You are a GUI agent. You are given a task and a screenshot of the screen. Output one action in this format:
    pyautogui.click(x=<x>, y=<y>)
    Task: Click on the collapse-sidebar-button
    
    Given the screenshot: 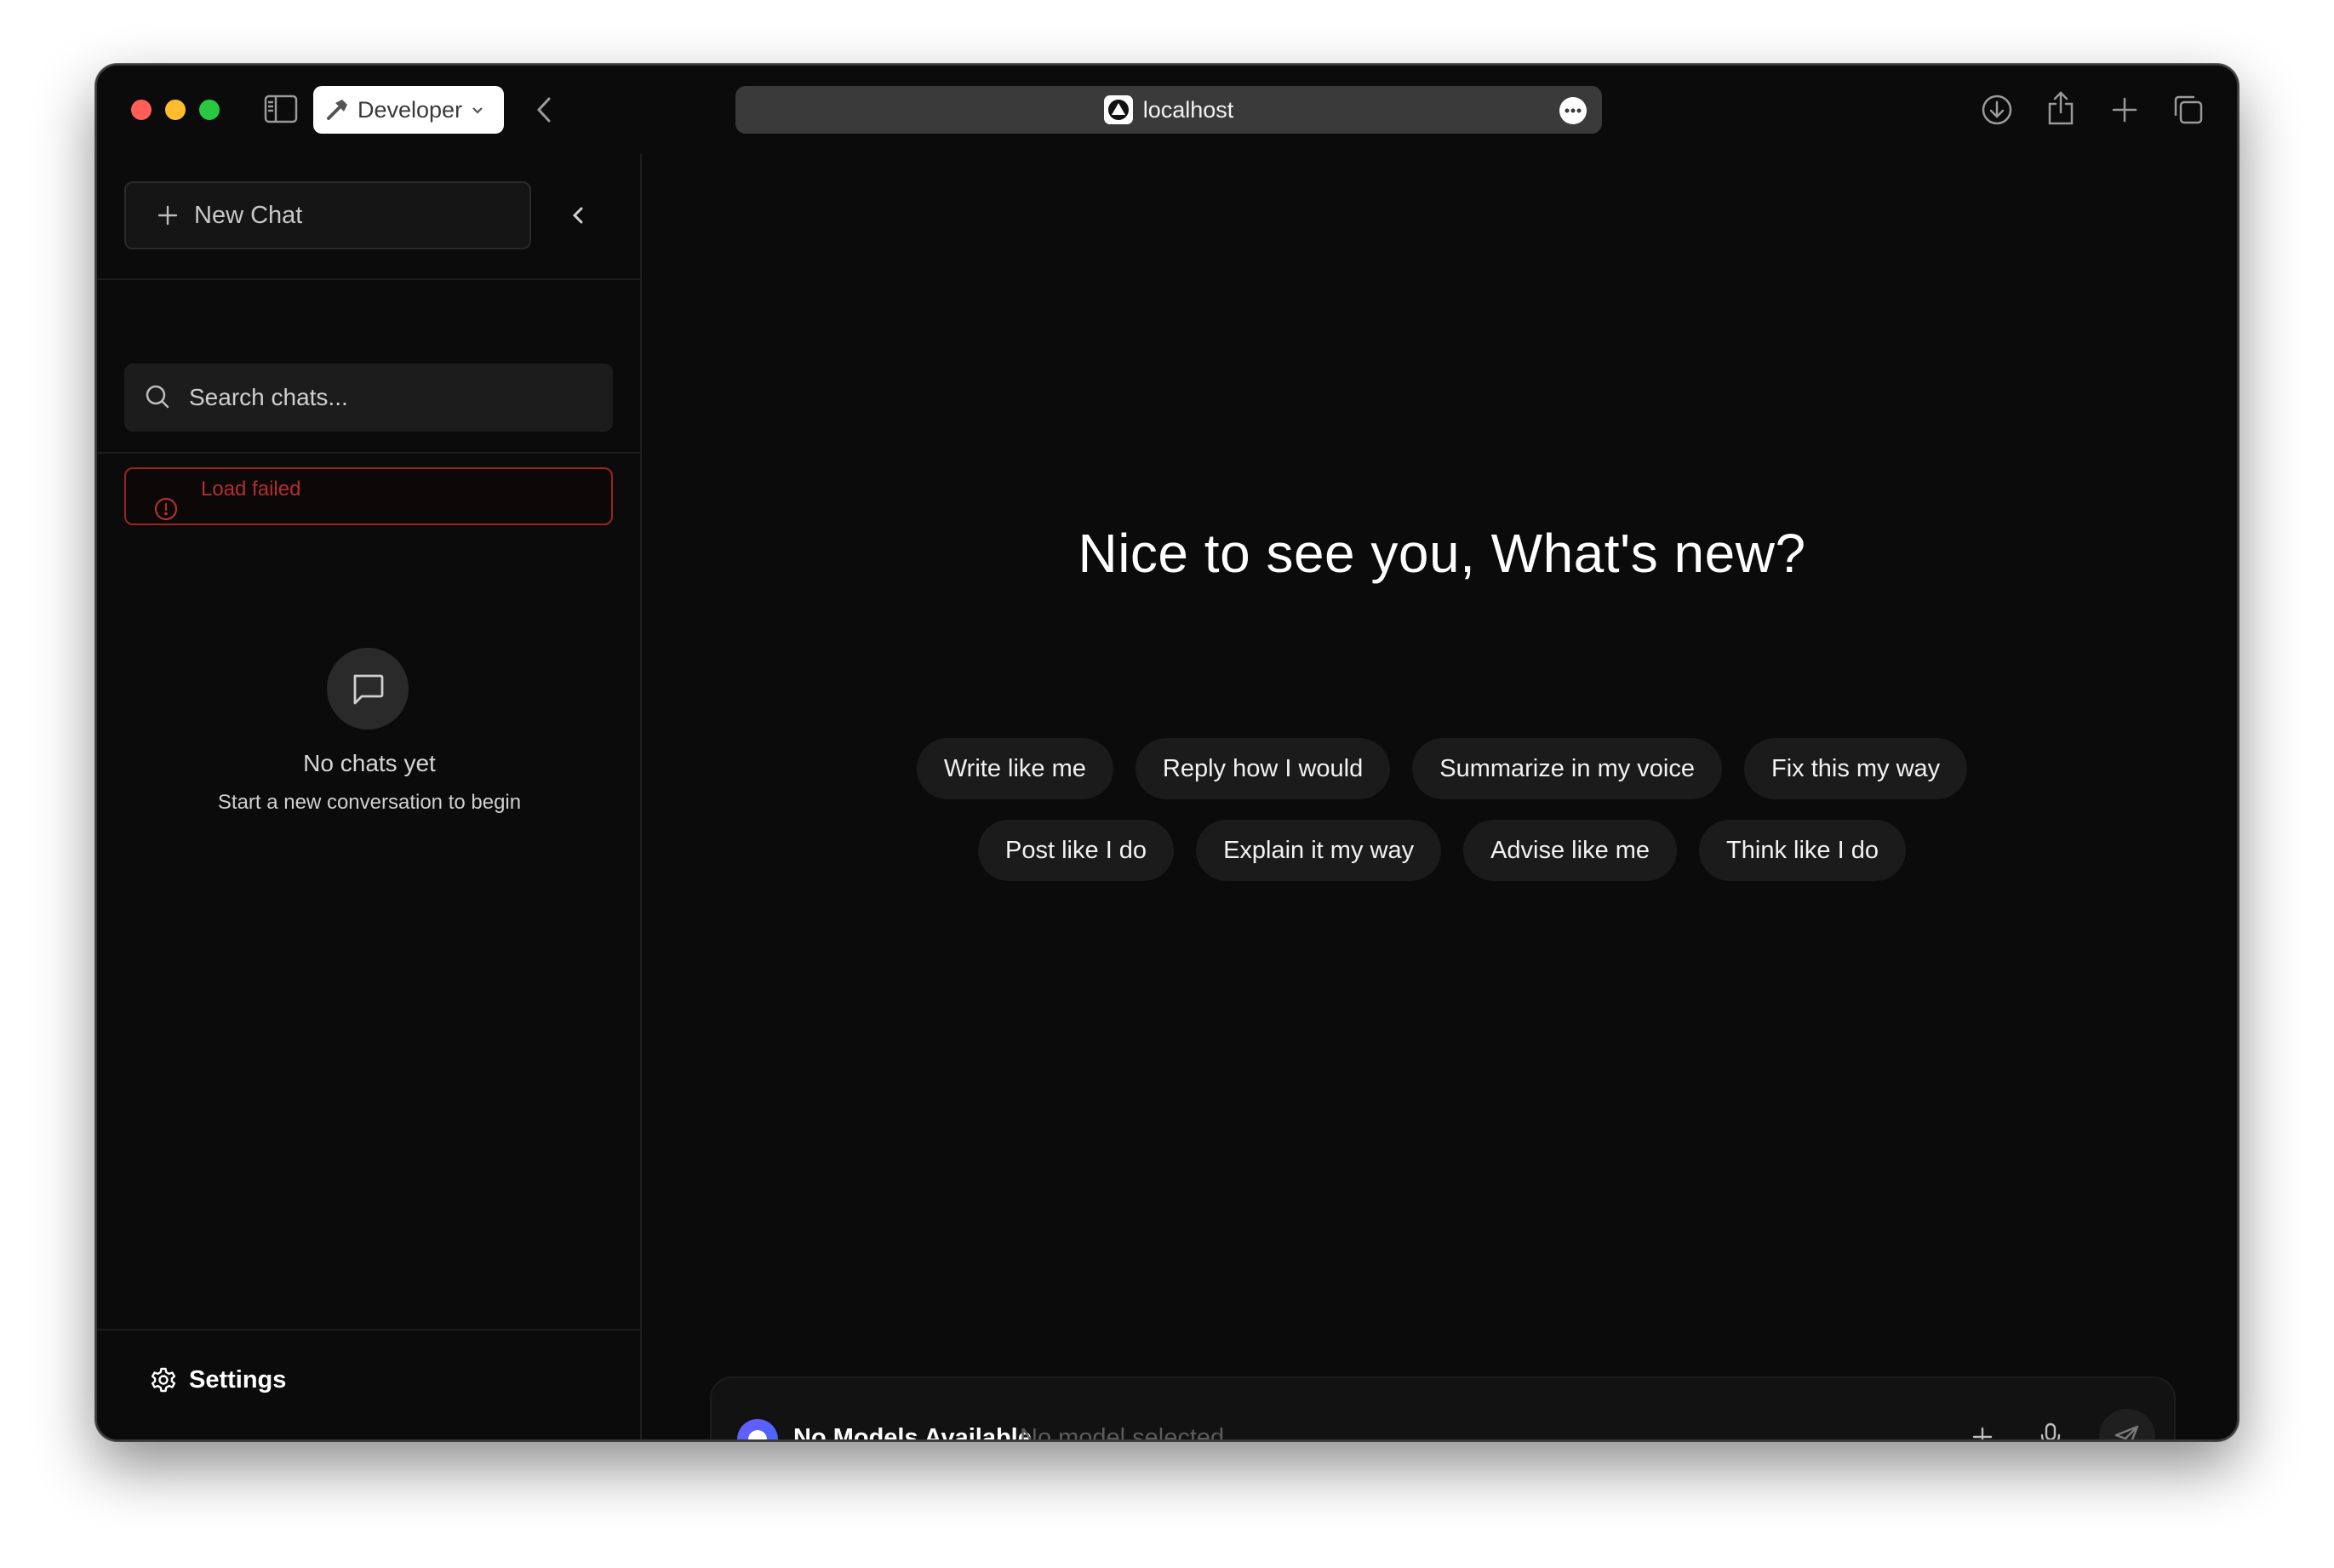 What is the action you would take?
    pyautogui.click(x=578, y=215)
    